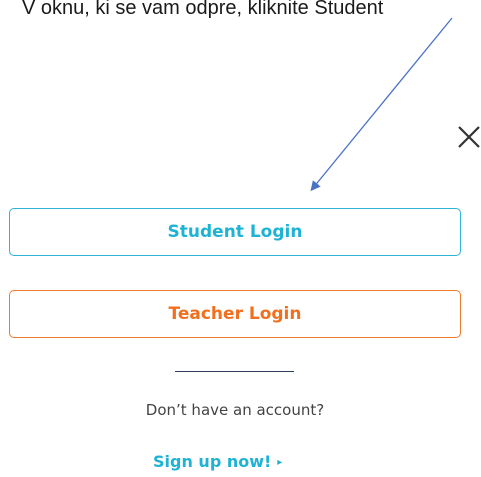 This screenshot has height=477, width=481. Describe the element at coordinates (468, 136) in the screenshot. I see `close-icon` at that location.